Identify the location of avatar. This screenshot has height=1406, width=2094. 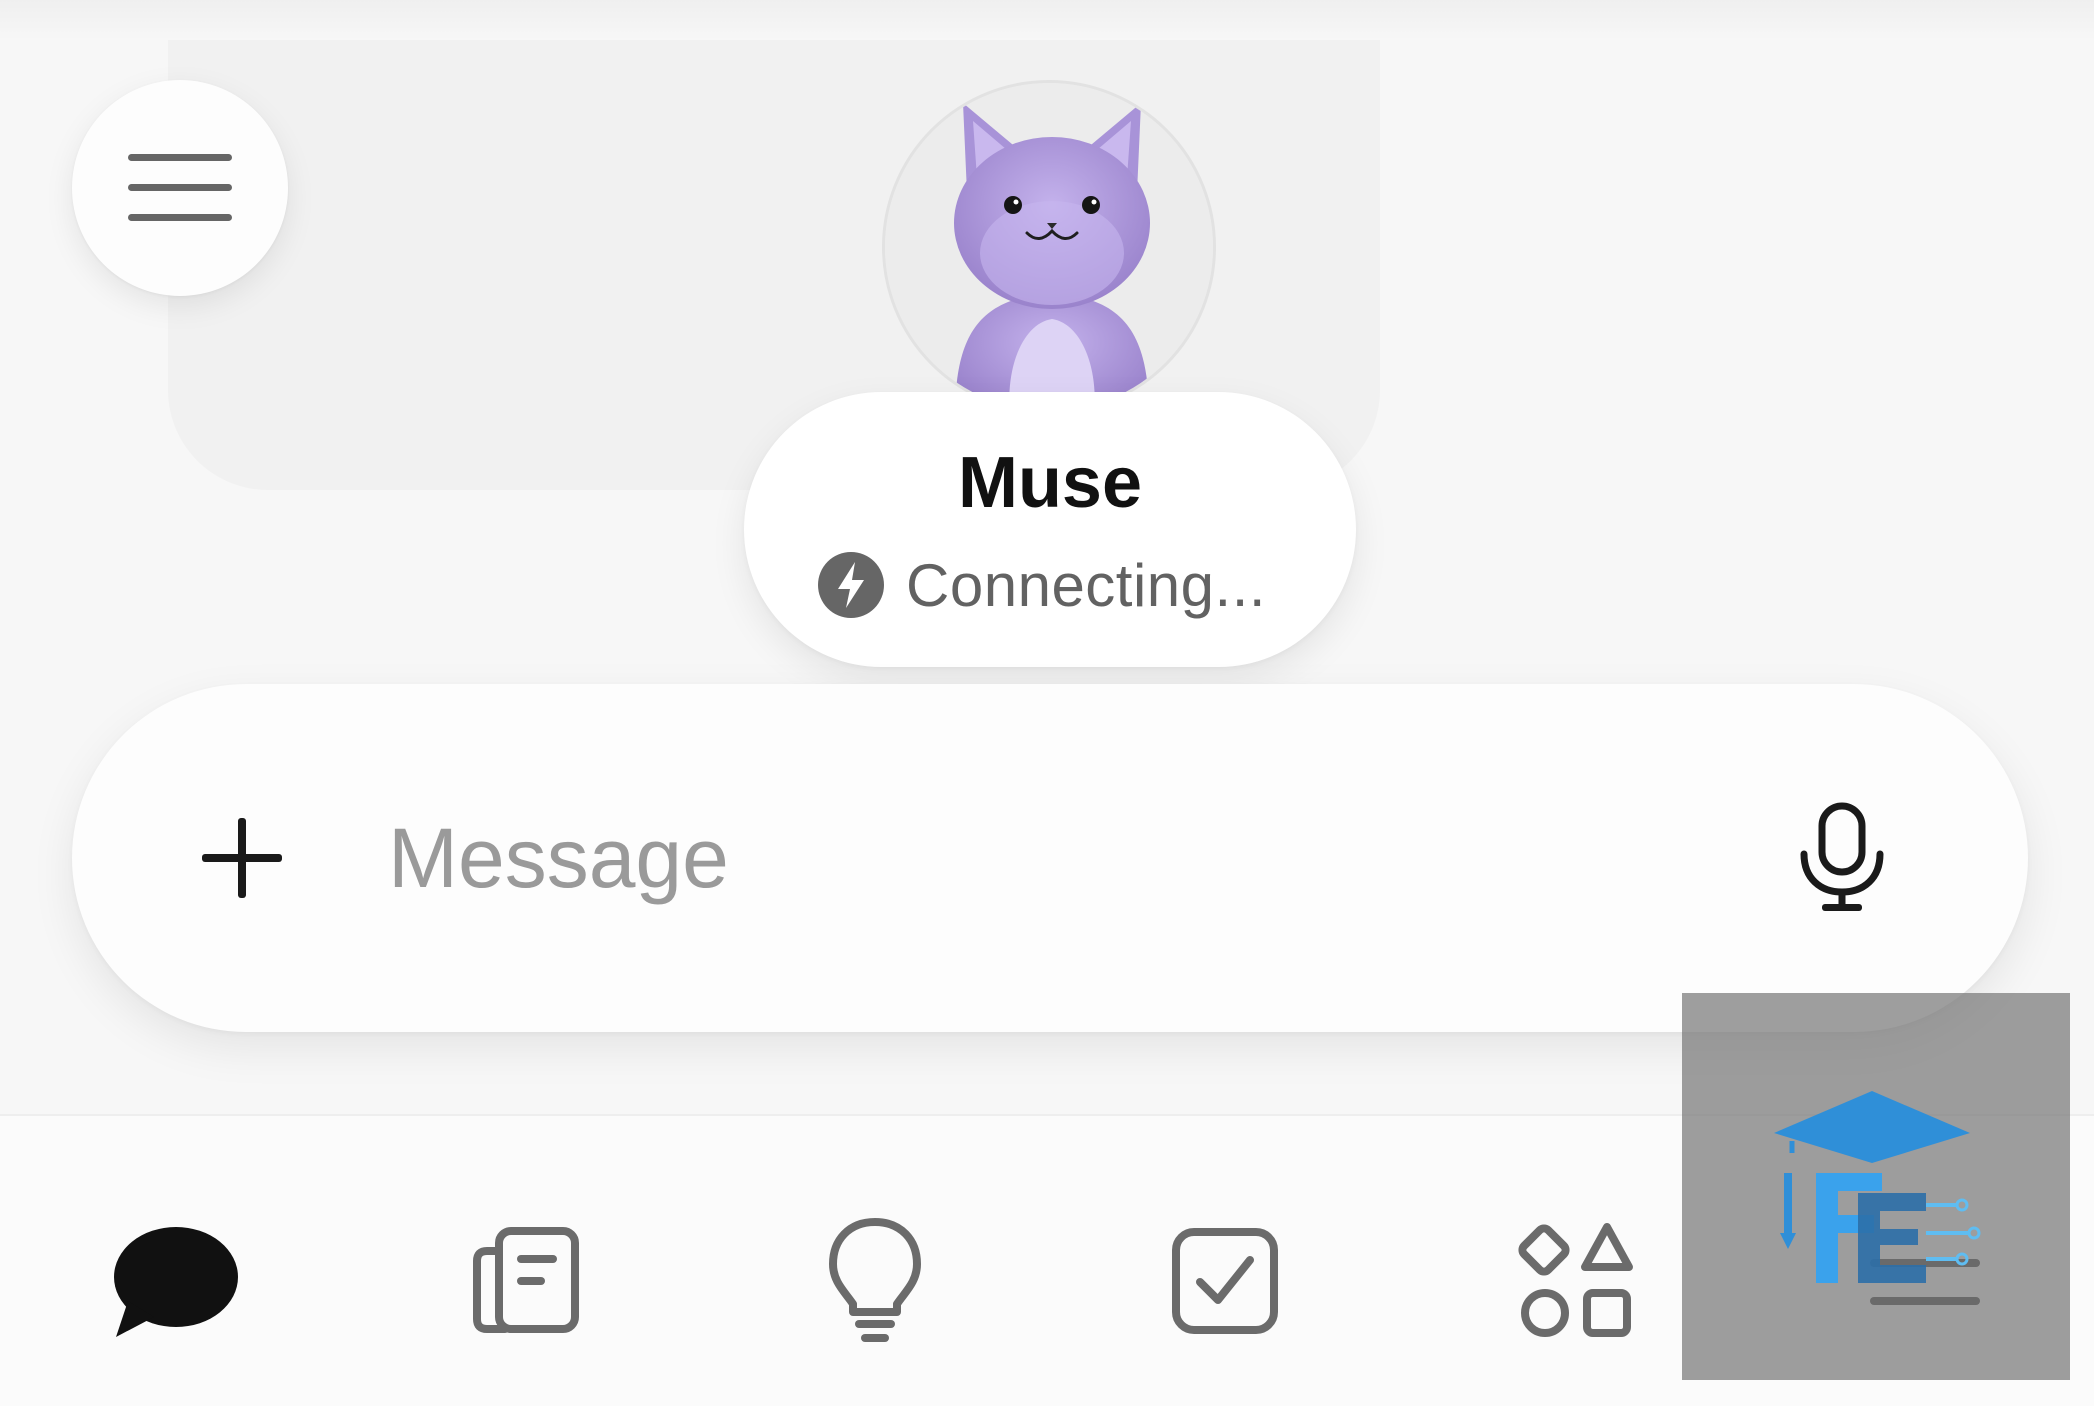
(1049, 247).